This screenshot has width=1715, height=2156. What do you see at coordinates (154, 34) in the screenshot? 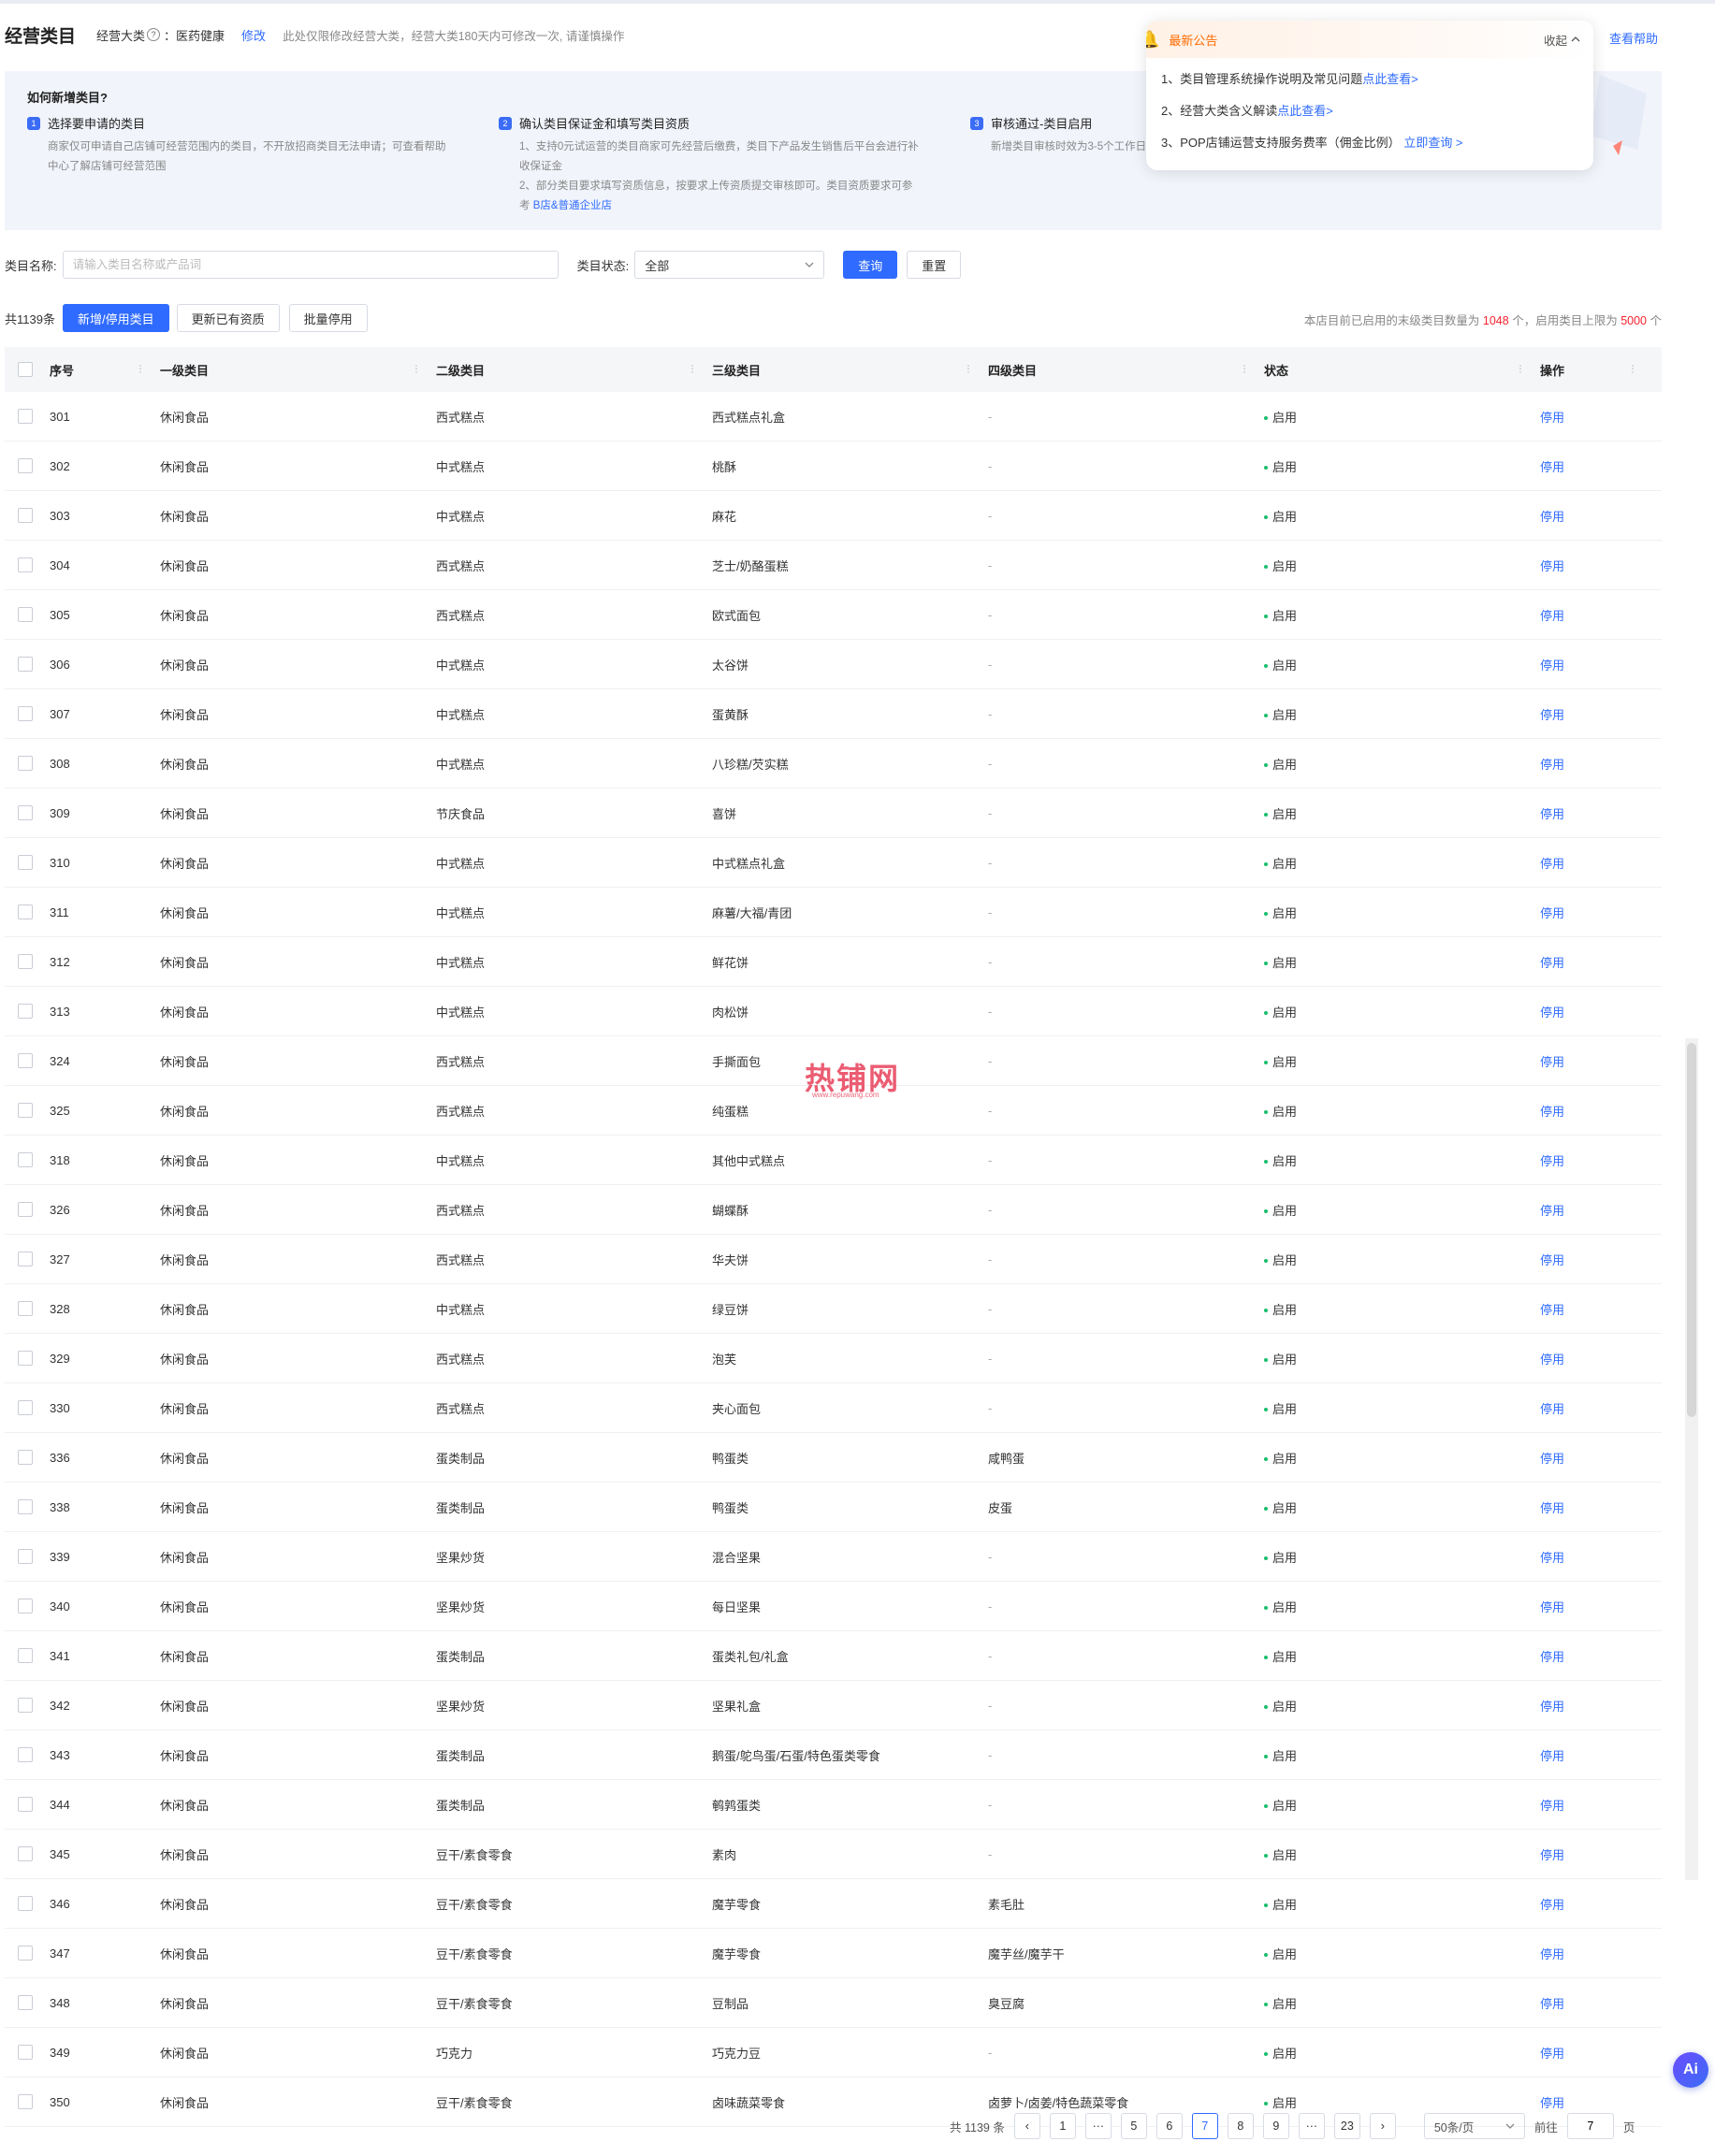
I see `help-icon: ?` at bounding box center [154, 34].